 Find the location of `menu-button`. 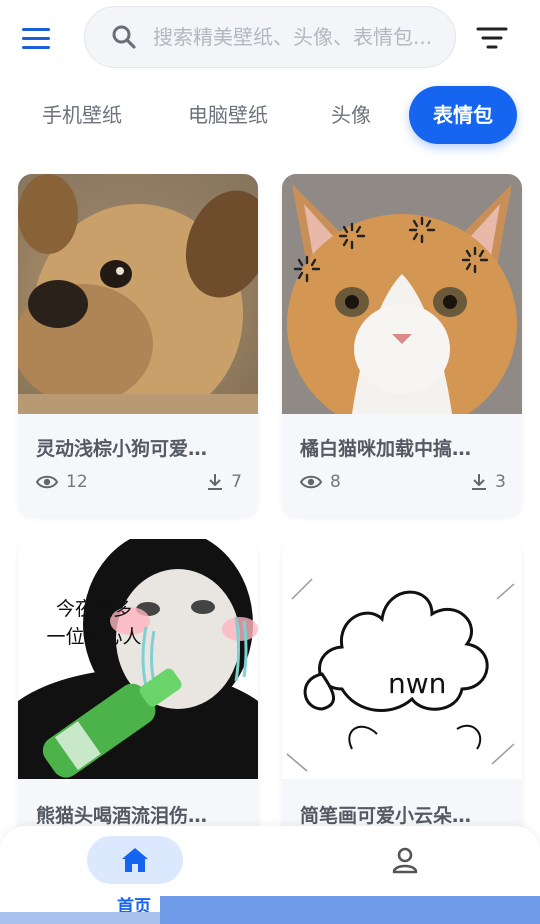

menu-button is located at coordinates (42, 38).